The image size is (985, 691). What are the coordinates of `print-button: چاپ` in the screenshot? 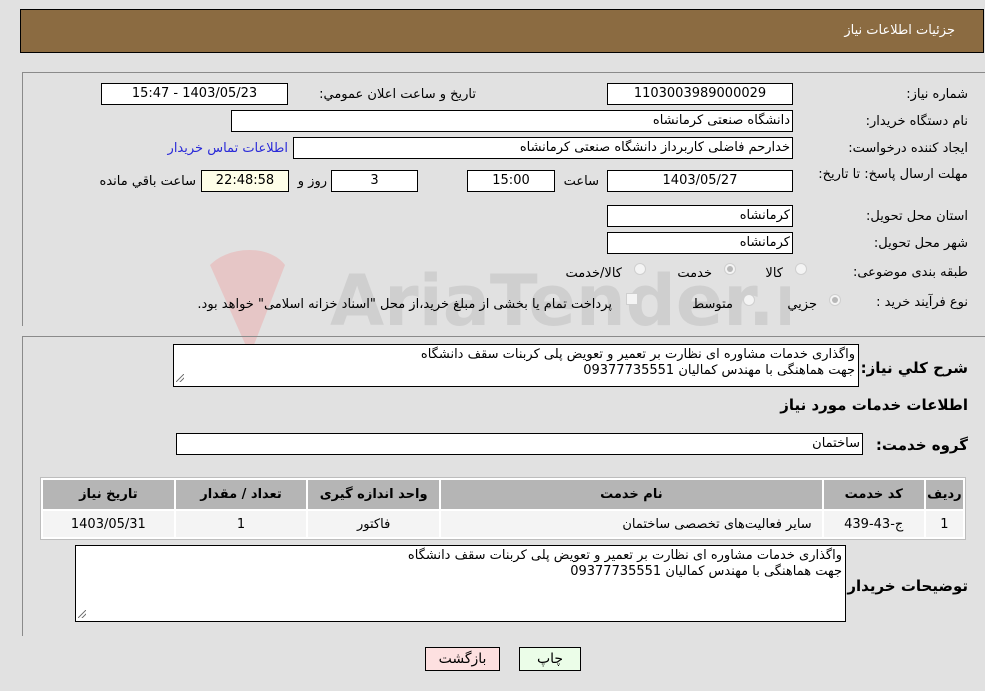 It's located at (550, 659).